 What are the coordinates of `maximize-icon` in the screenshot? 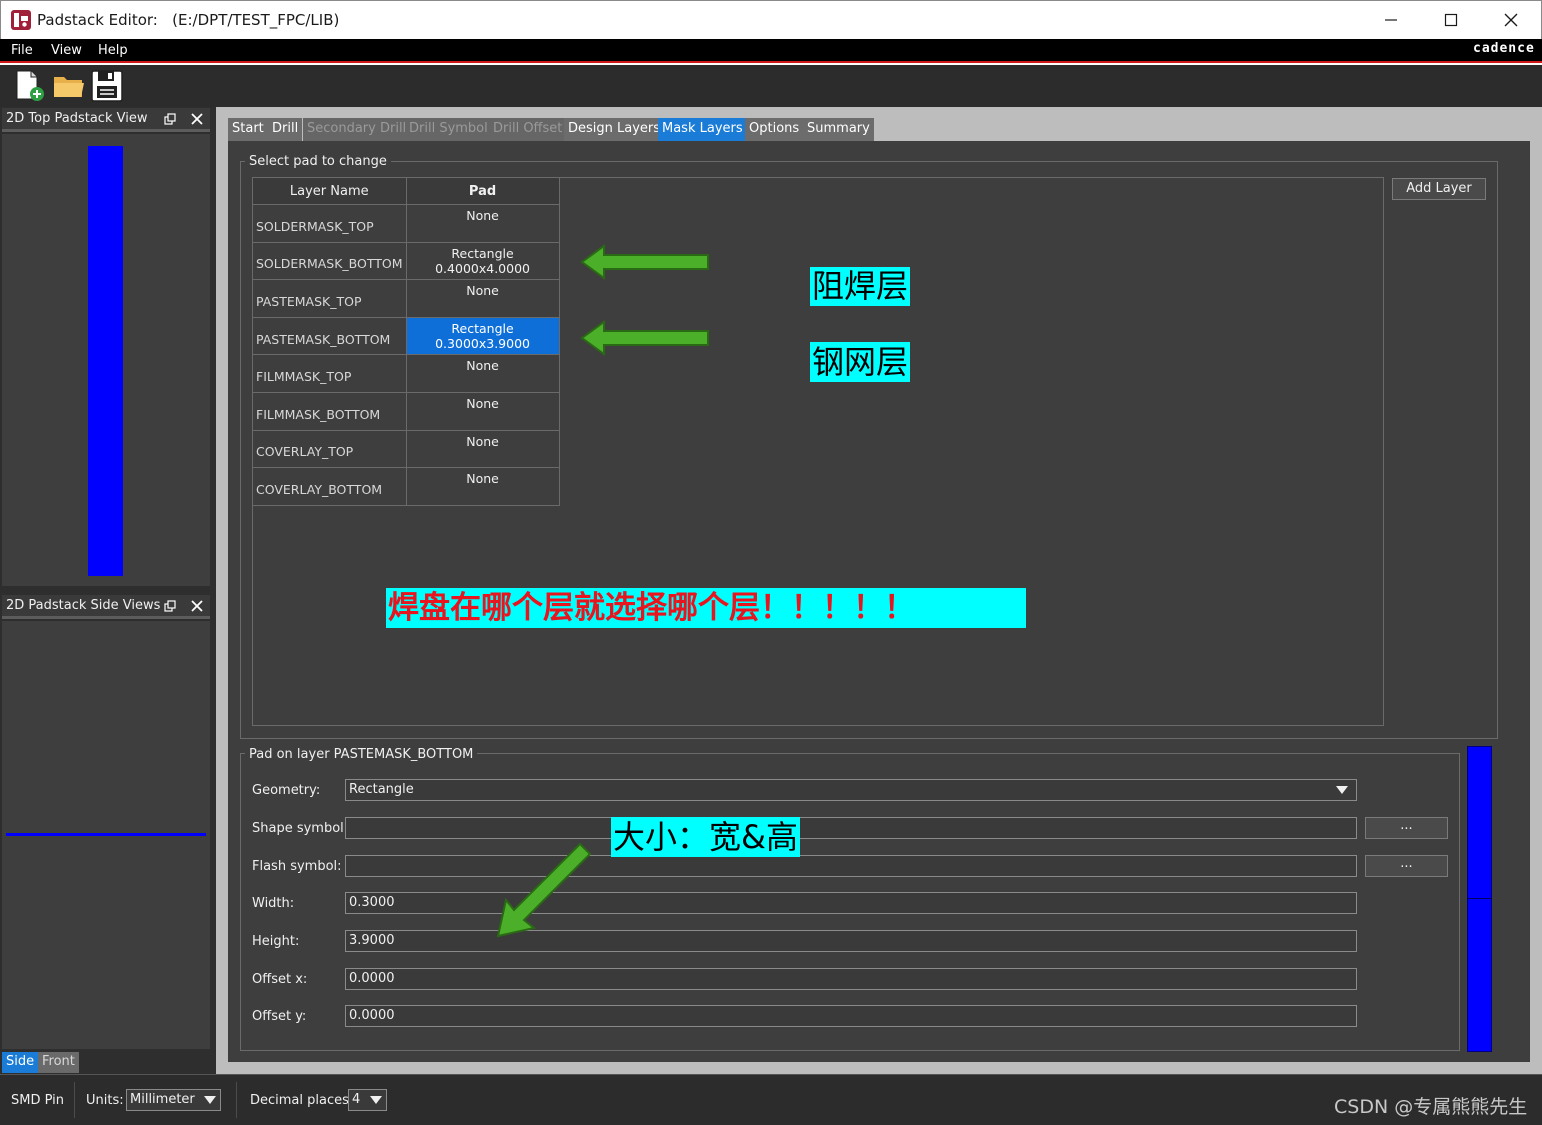 It's located at (1451, 20).